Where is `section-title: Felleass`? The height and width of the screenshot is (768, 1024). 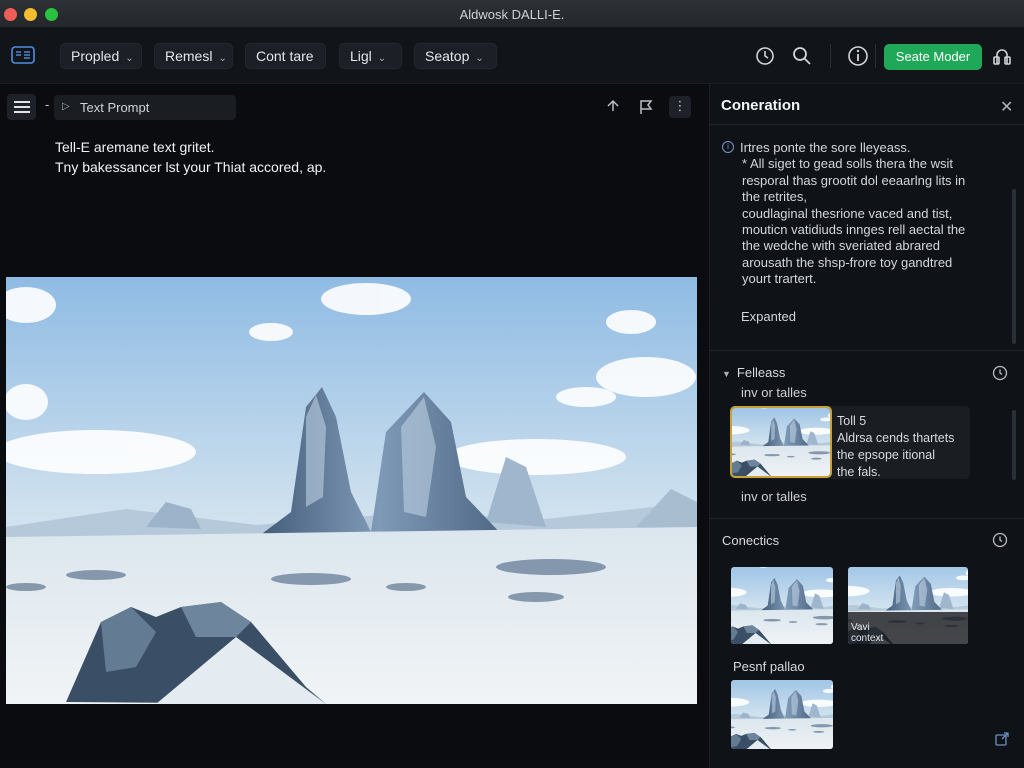 section-title: Felleass is located at coordinates (761, 372).